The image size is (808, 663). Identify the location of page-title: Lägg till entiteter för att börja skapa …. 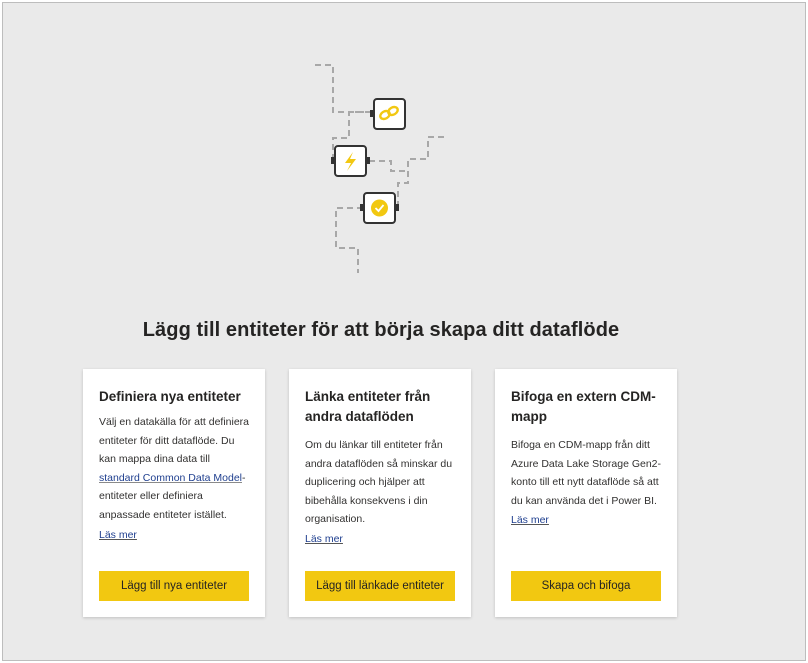
(381, 330).